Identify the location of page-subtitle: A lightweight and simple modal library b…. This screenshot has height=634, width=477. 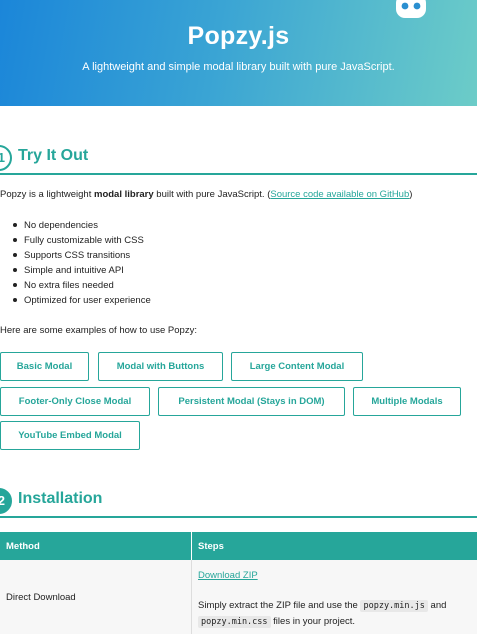
(238, 67).